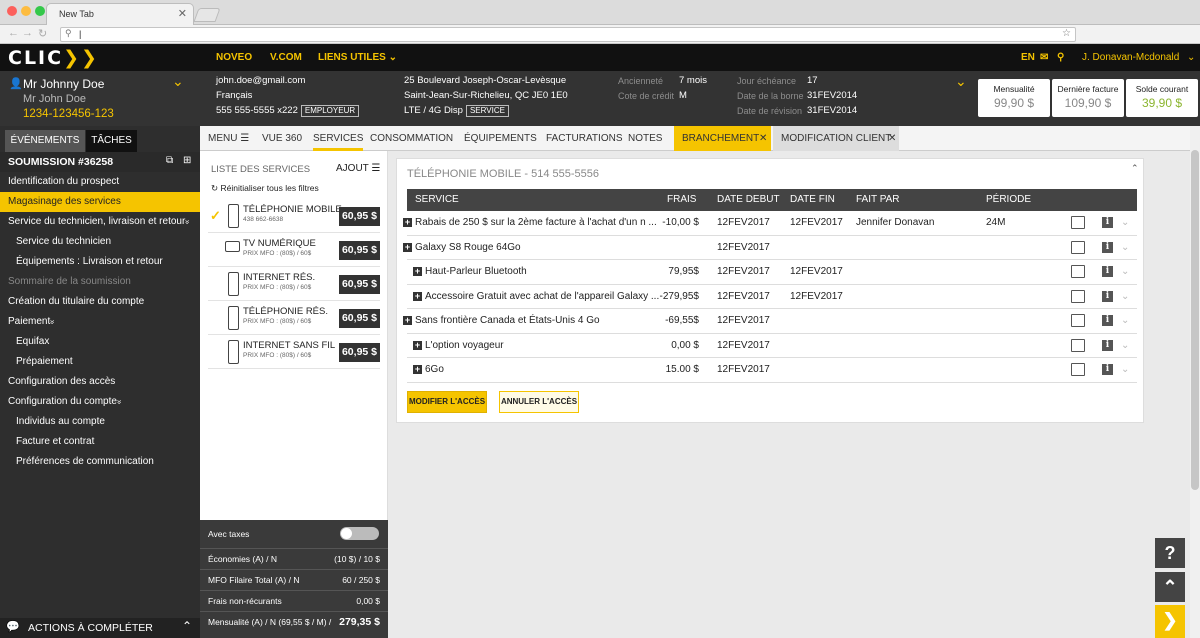 The width and height of the screenshot is (1200, 638). What do you see at coordinates (772, 346) in the screenshot?
I see `table-row: + L'option voyageur 0,00 $ 12FEV2017 i ⌄` at bounding box center [772, 346].